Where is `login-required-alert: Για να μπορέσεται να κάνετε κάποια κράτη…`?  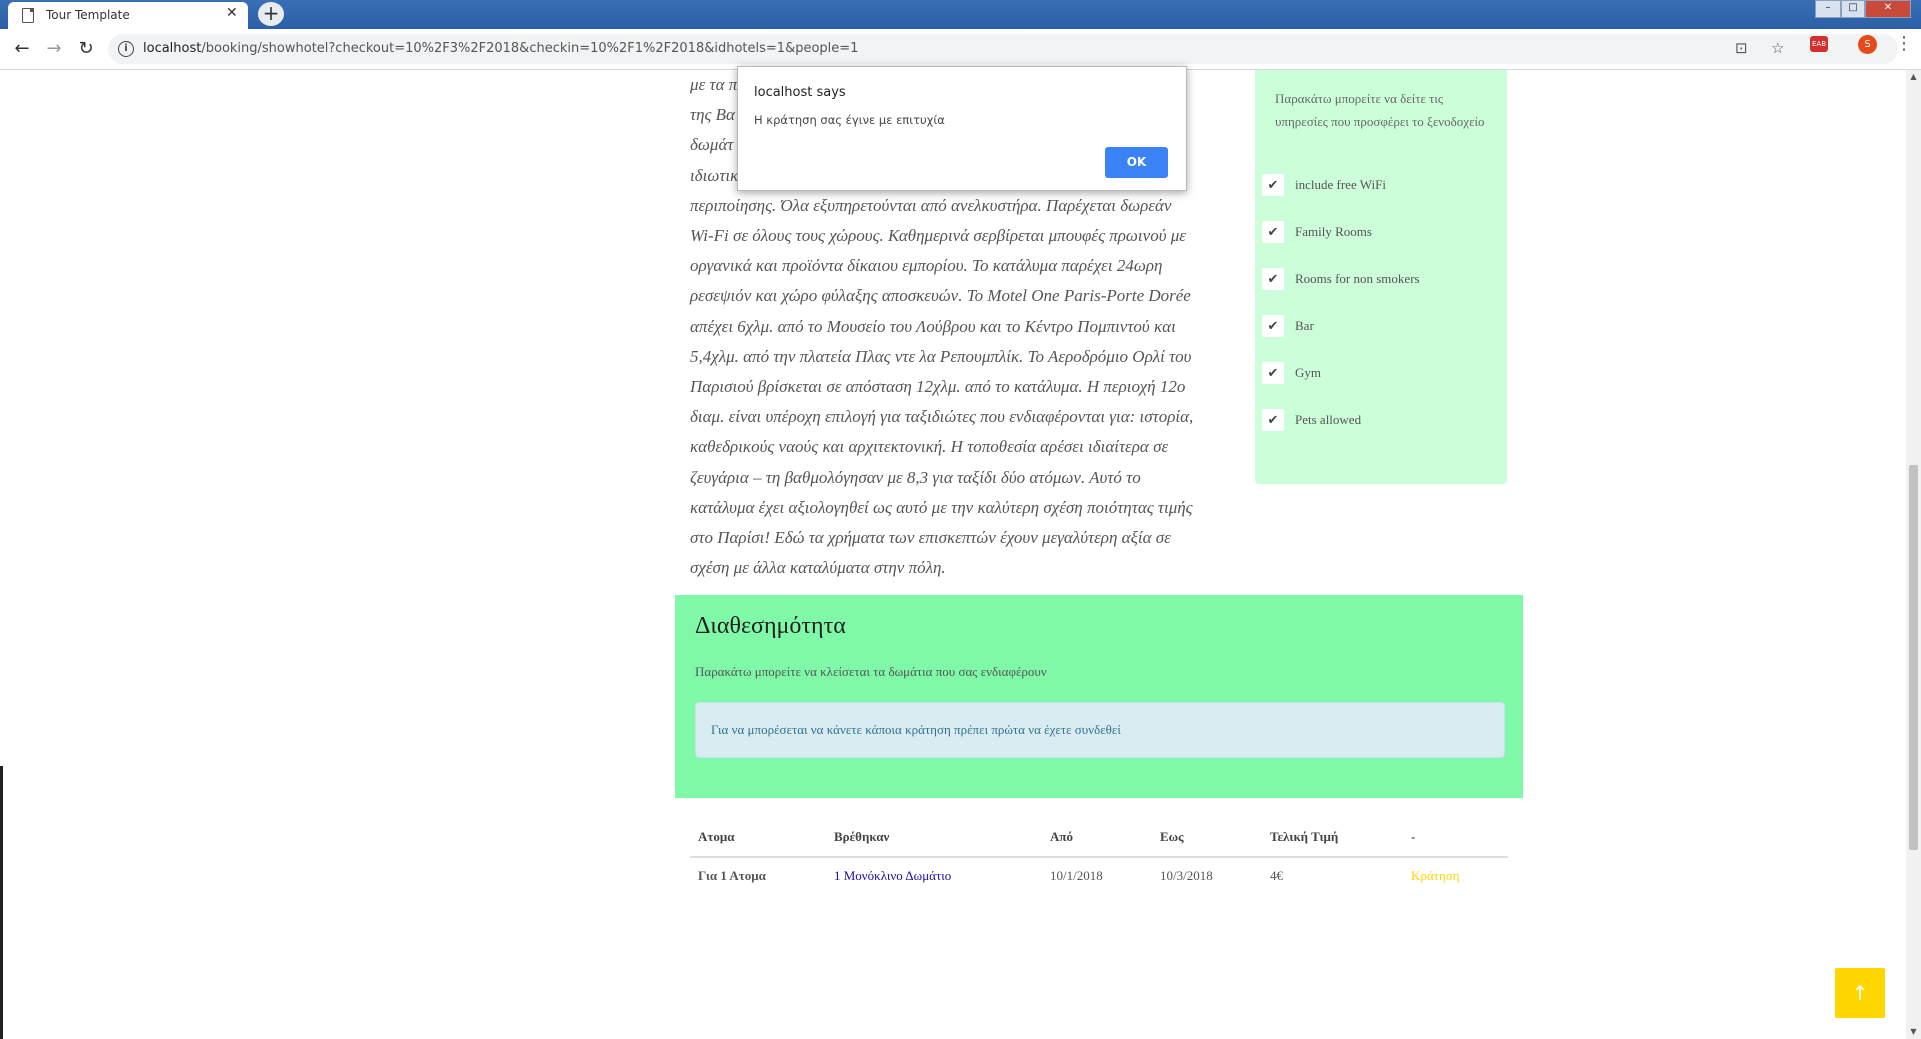
login-required-alert: Για να μπορέσεται να κάνετε κάποια κράτη… is located at coordinates (1100, 730).